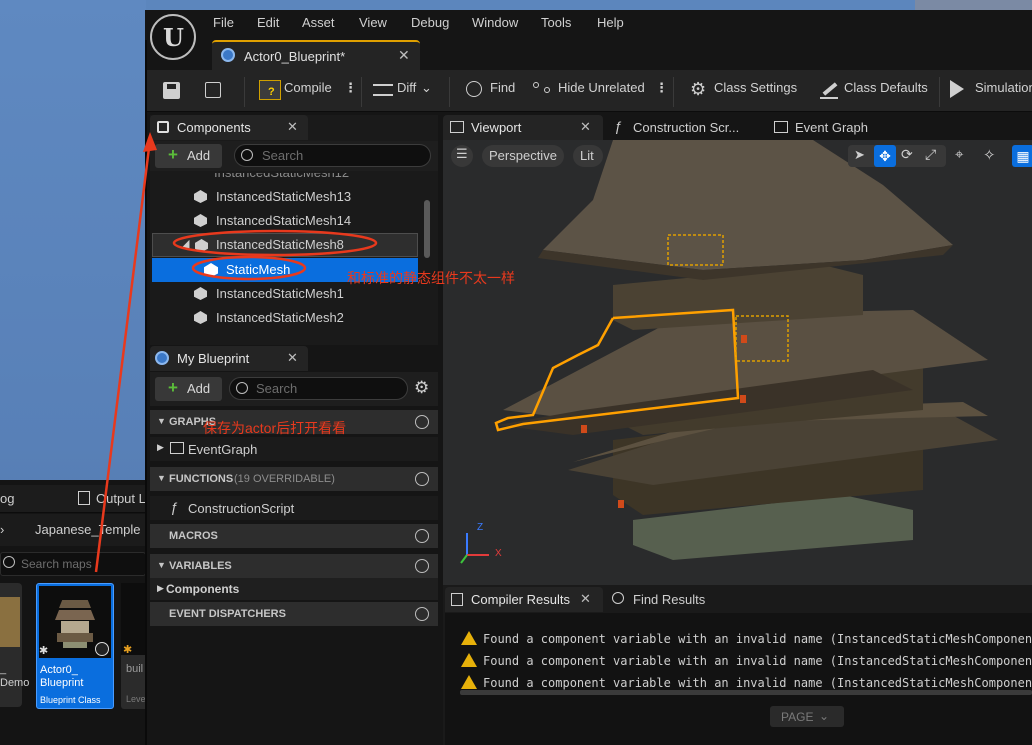  Describe the element at coordinates (84, 498) in the screenshot. I see `output-log-icon` at that location.